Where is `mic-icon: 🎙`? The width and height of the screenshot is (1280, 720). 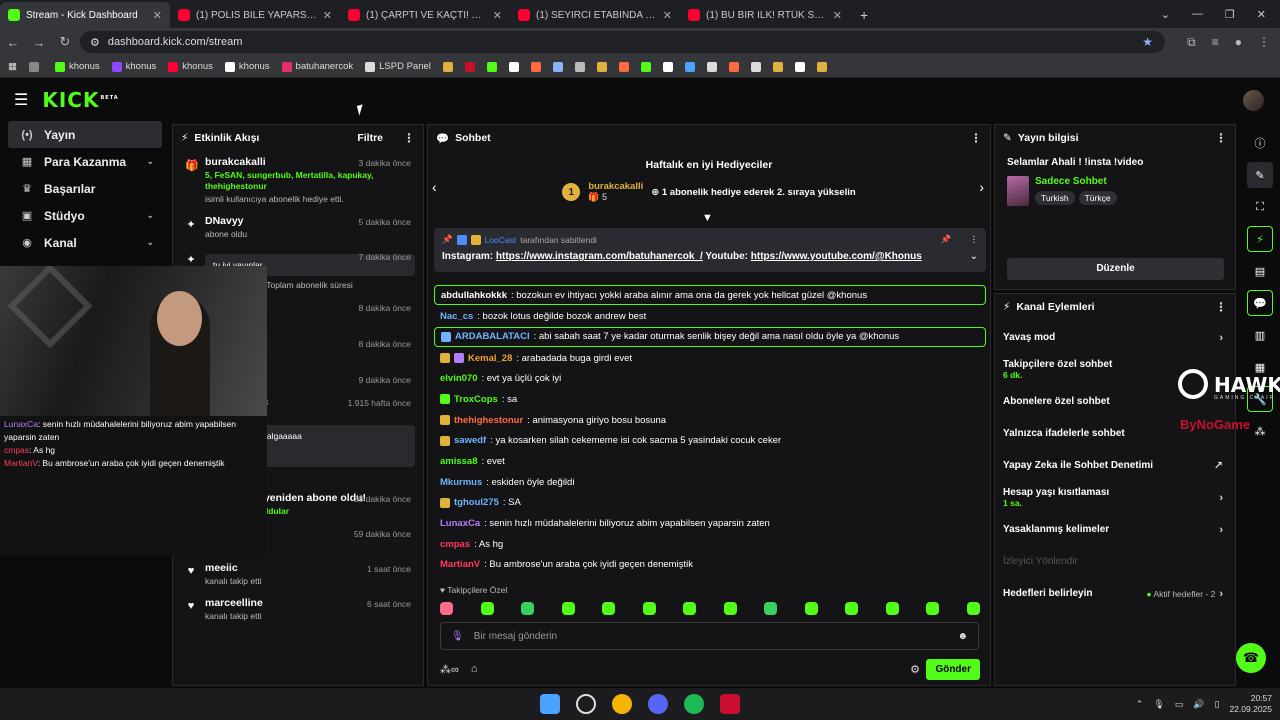
mic-icon: 🎙 is located at coordinates (457, 636).